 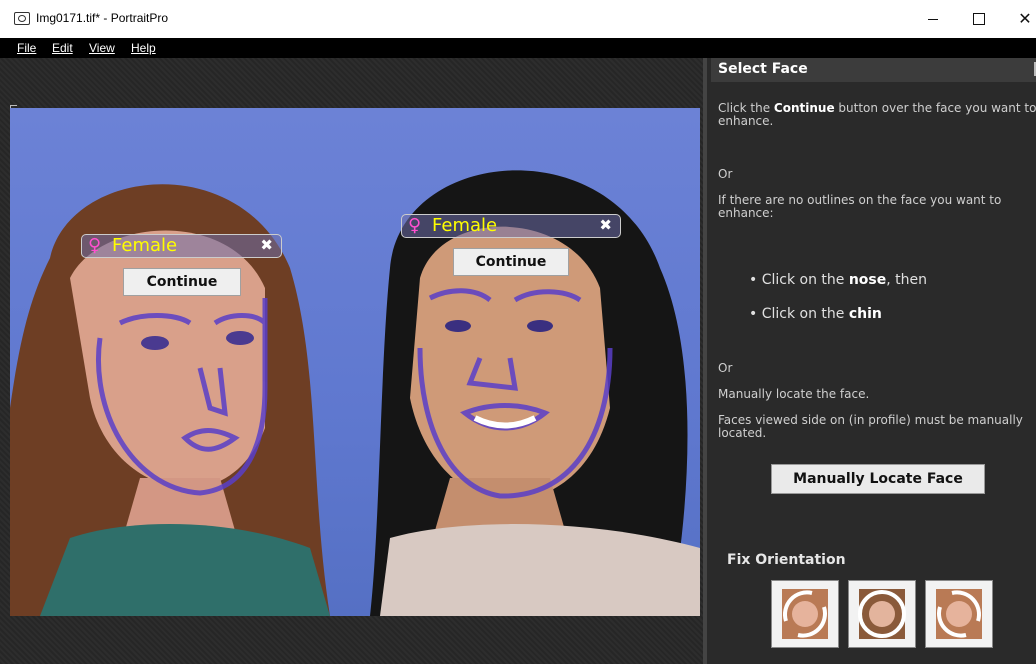 I want to click on rotate-right-icon, so click(x=959, y=614).